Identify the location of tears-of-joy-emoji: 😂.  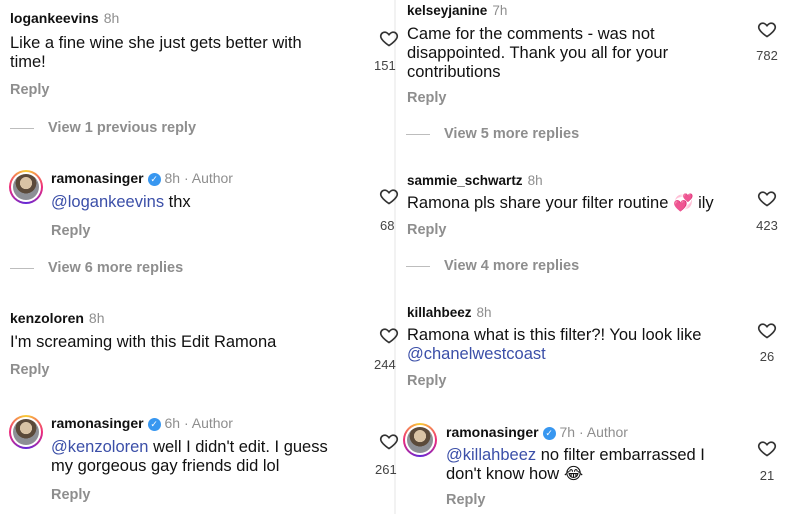
(573, 474).